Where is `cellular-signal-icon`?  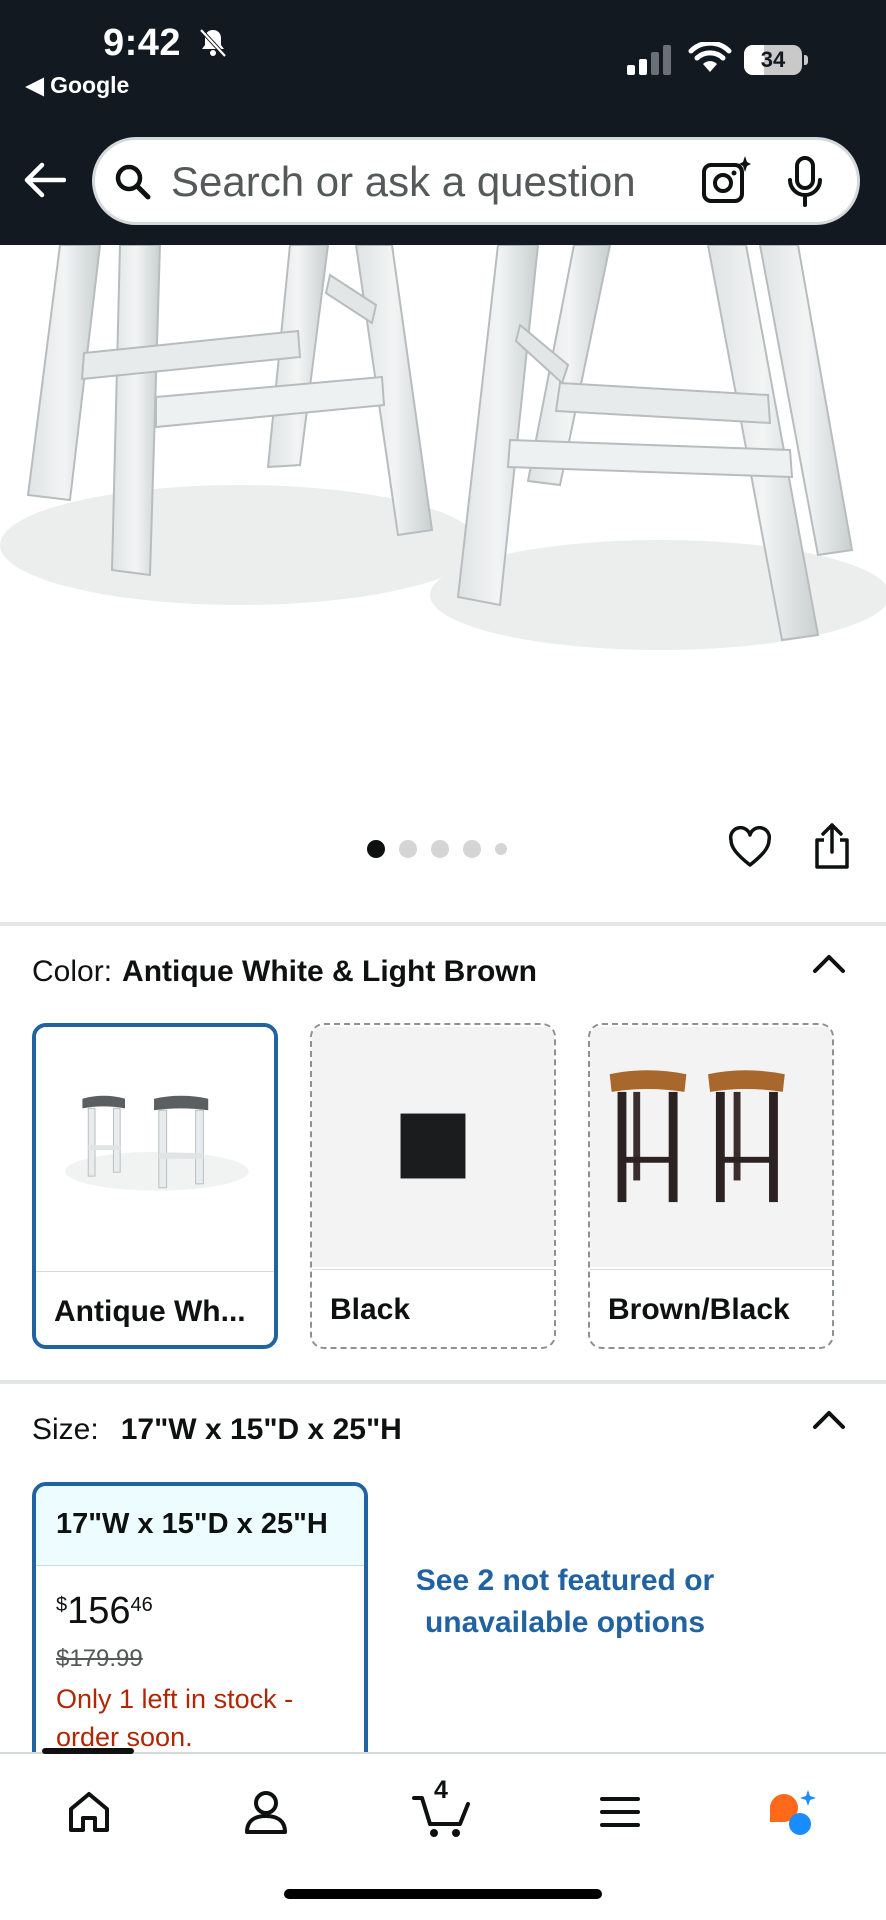
cellular-signal-icon is located at coordinates (649, 60).